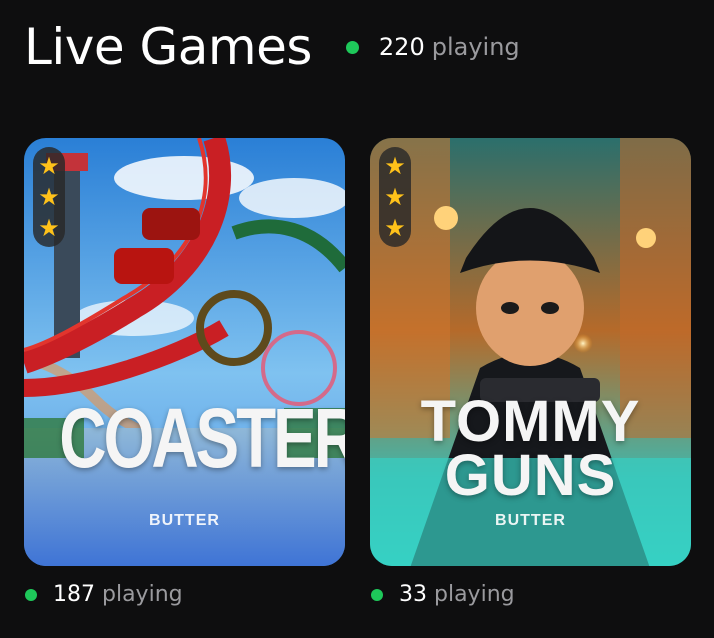  I want to click on page-title: Live Games, so click(168, 47).